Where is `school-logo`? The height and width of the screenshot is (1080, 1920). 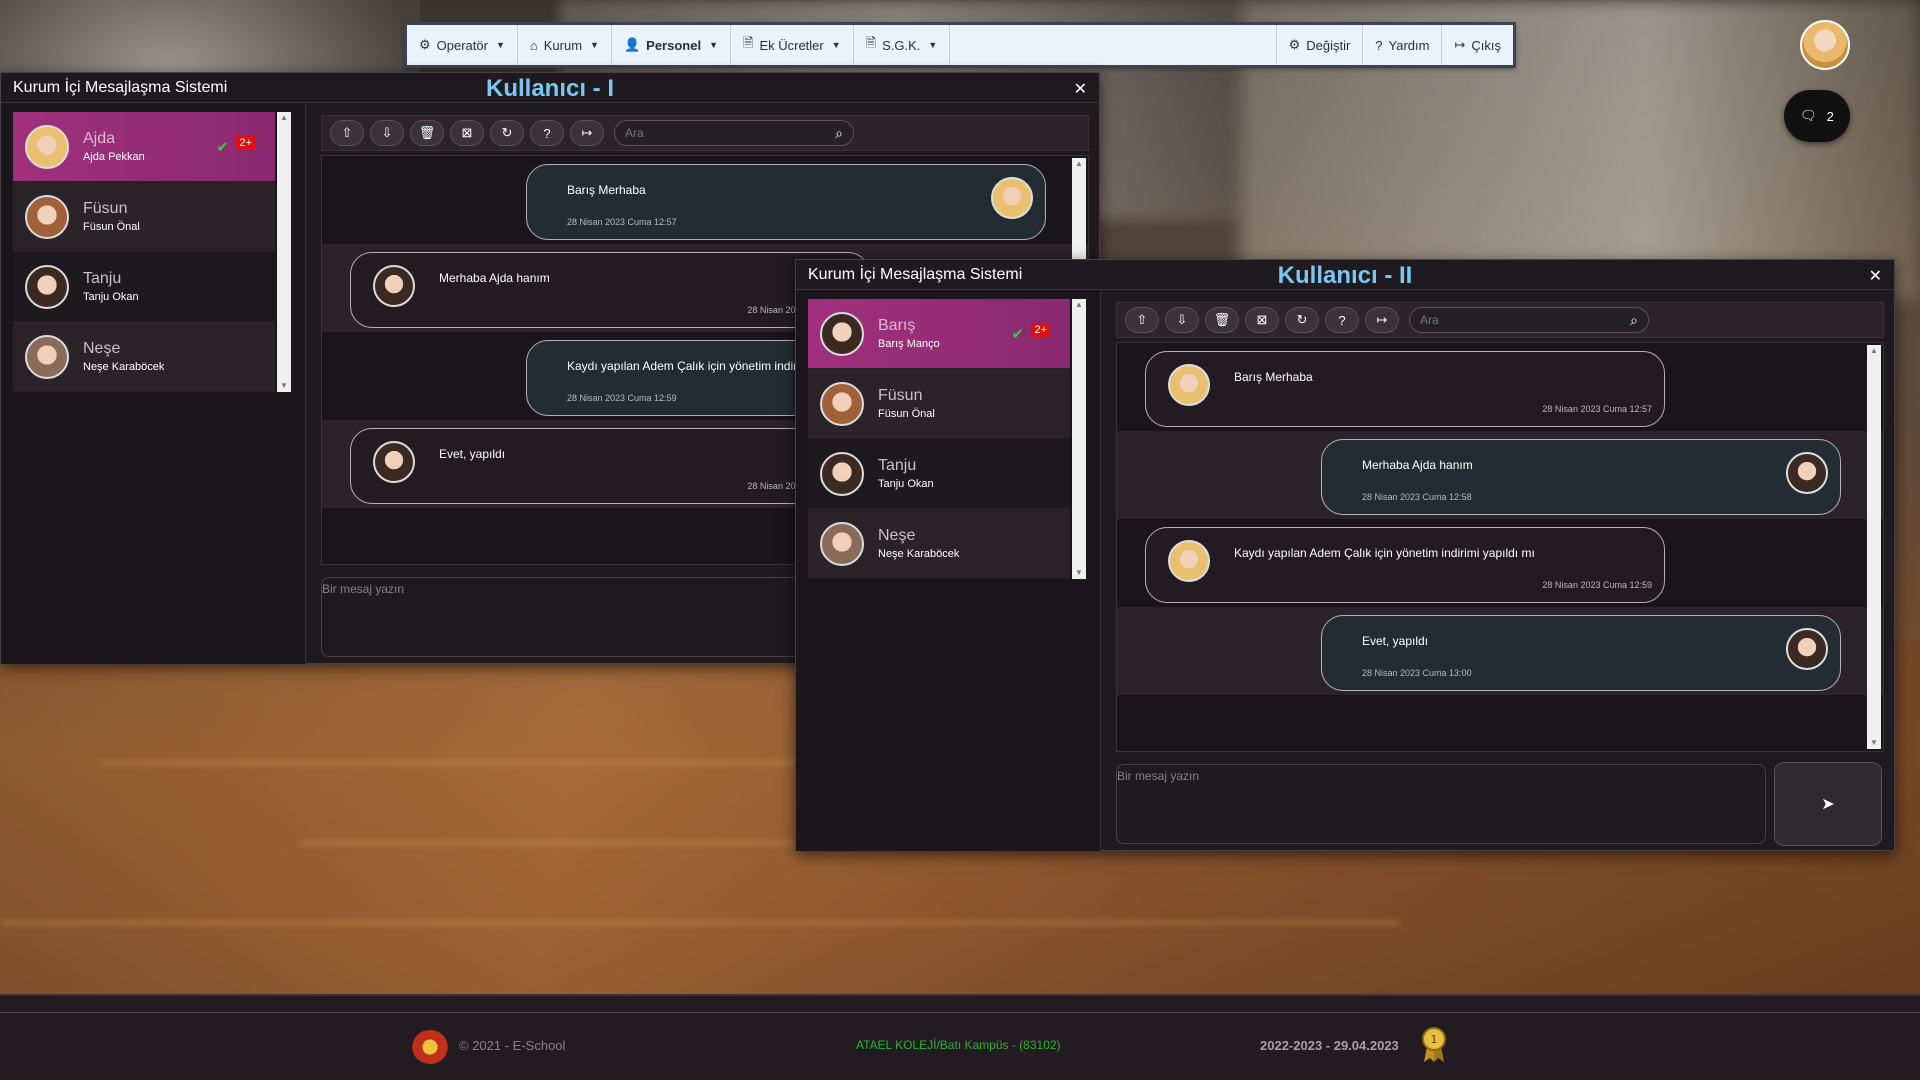
school-logo is located at coordinates (430, 1047).